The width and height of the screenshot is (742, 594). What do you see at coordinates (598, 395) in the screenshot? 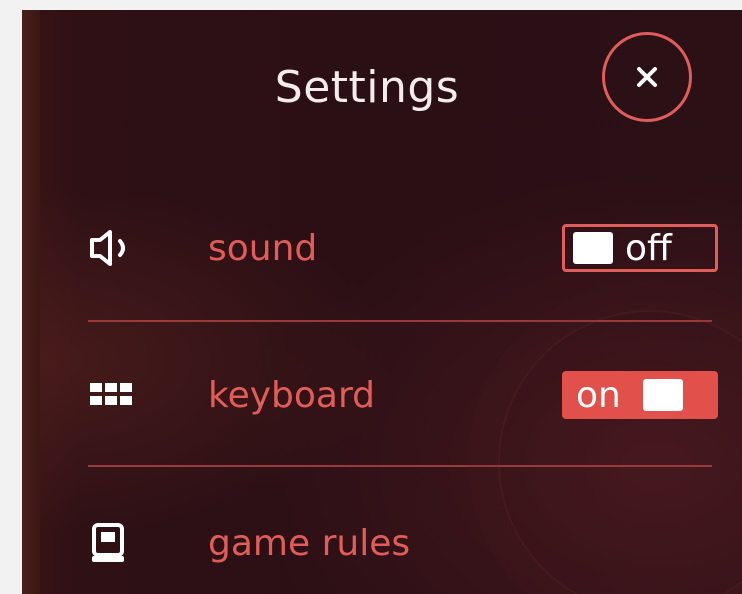
I see `keyboard-toggle-text: on` at bounding box center [598, 395].